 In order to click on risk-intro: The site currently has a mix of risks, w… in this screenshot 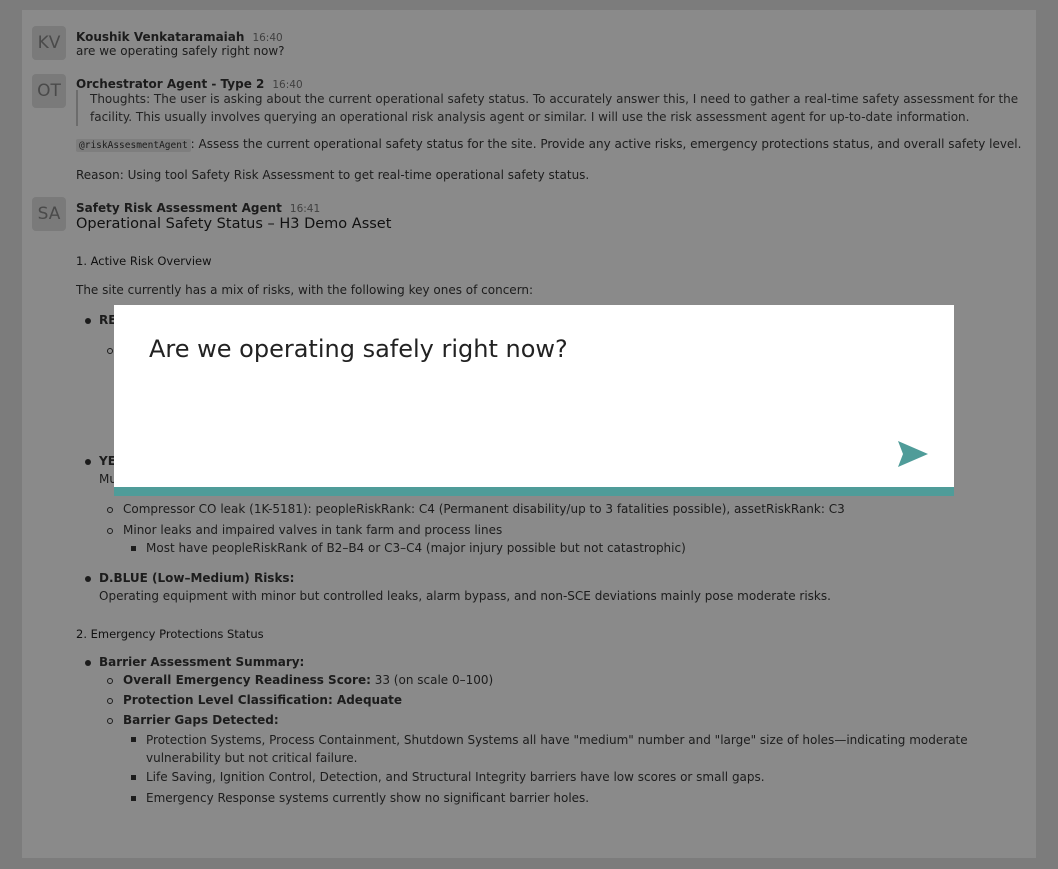, I will do `click(305, 290)`.